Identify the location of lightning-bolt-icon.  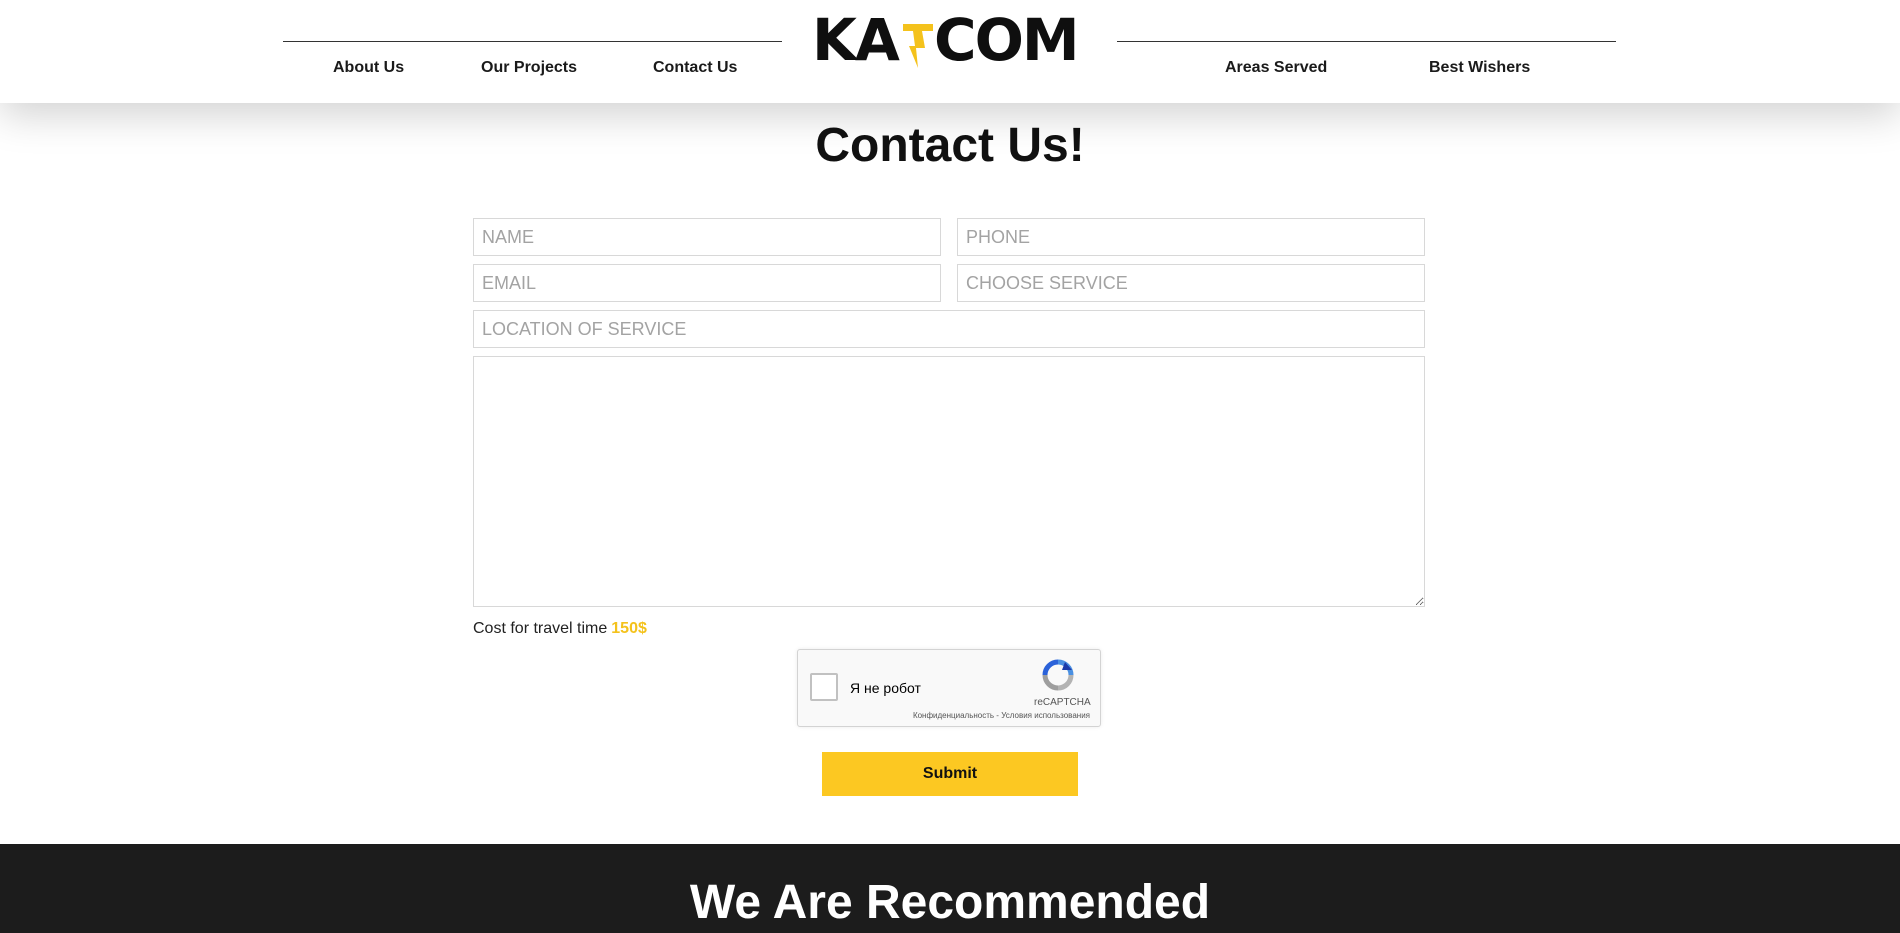
(918, 46).